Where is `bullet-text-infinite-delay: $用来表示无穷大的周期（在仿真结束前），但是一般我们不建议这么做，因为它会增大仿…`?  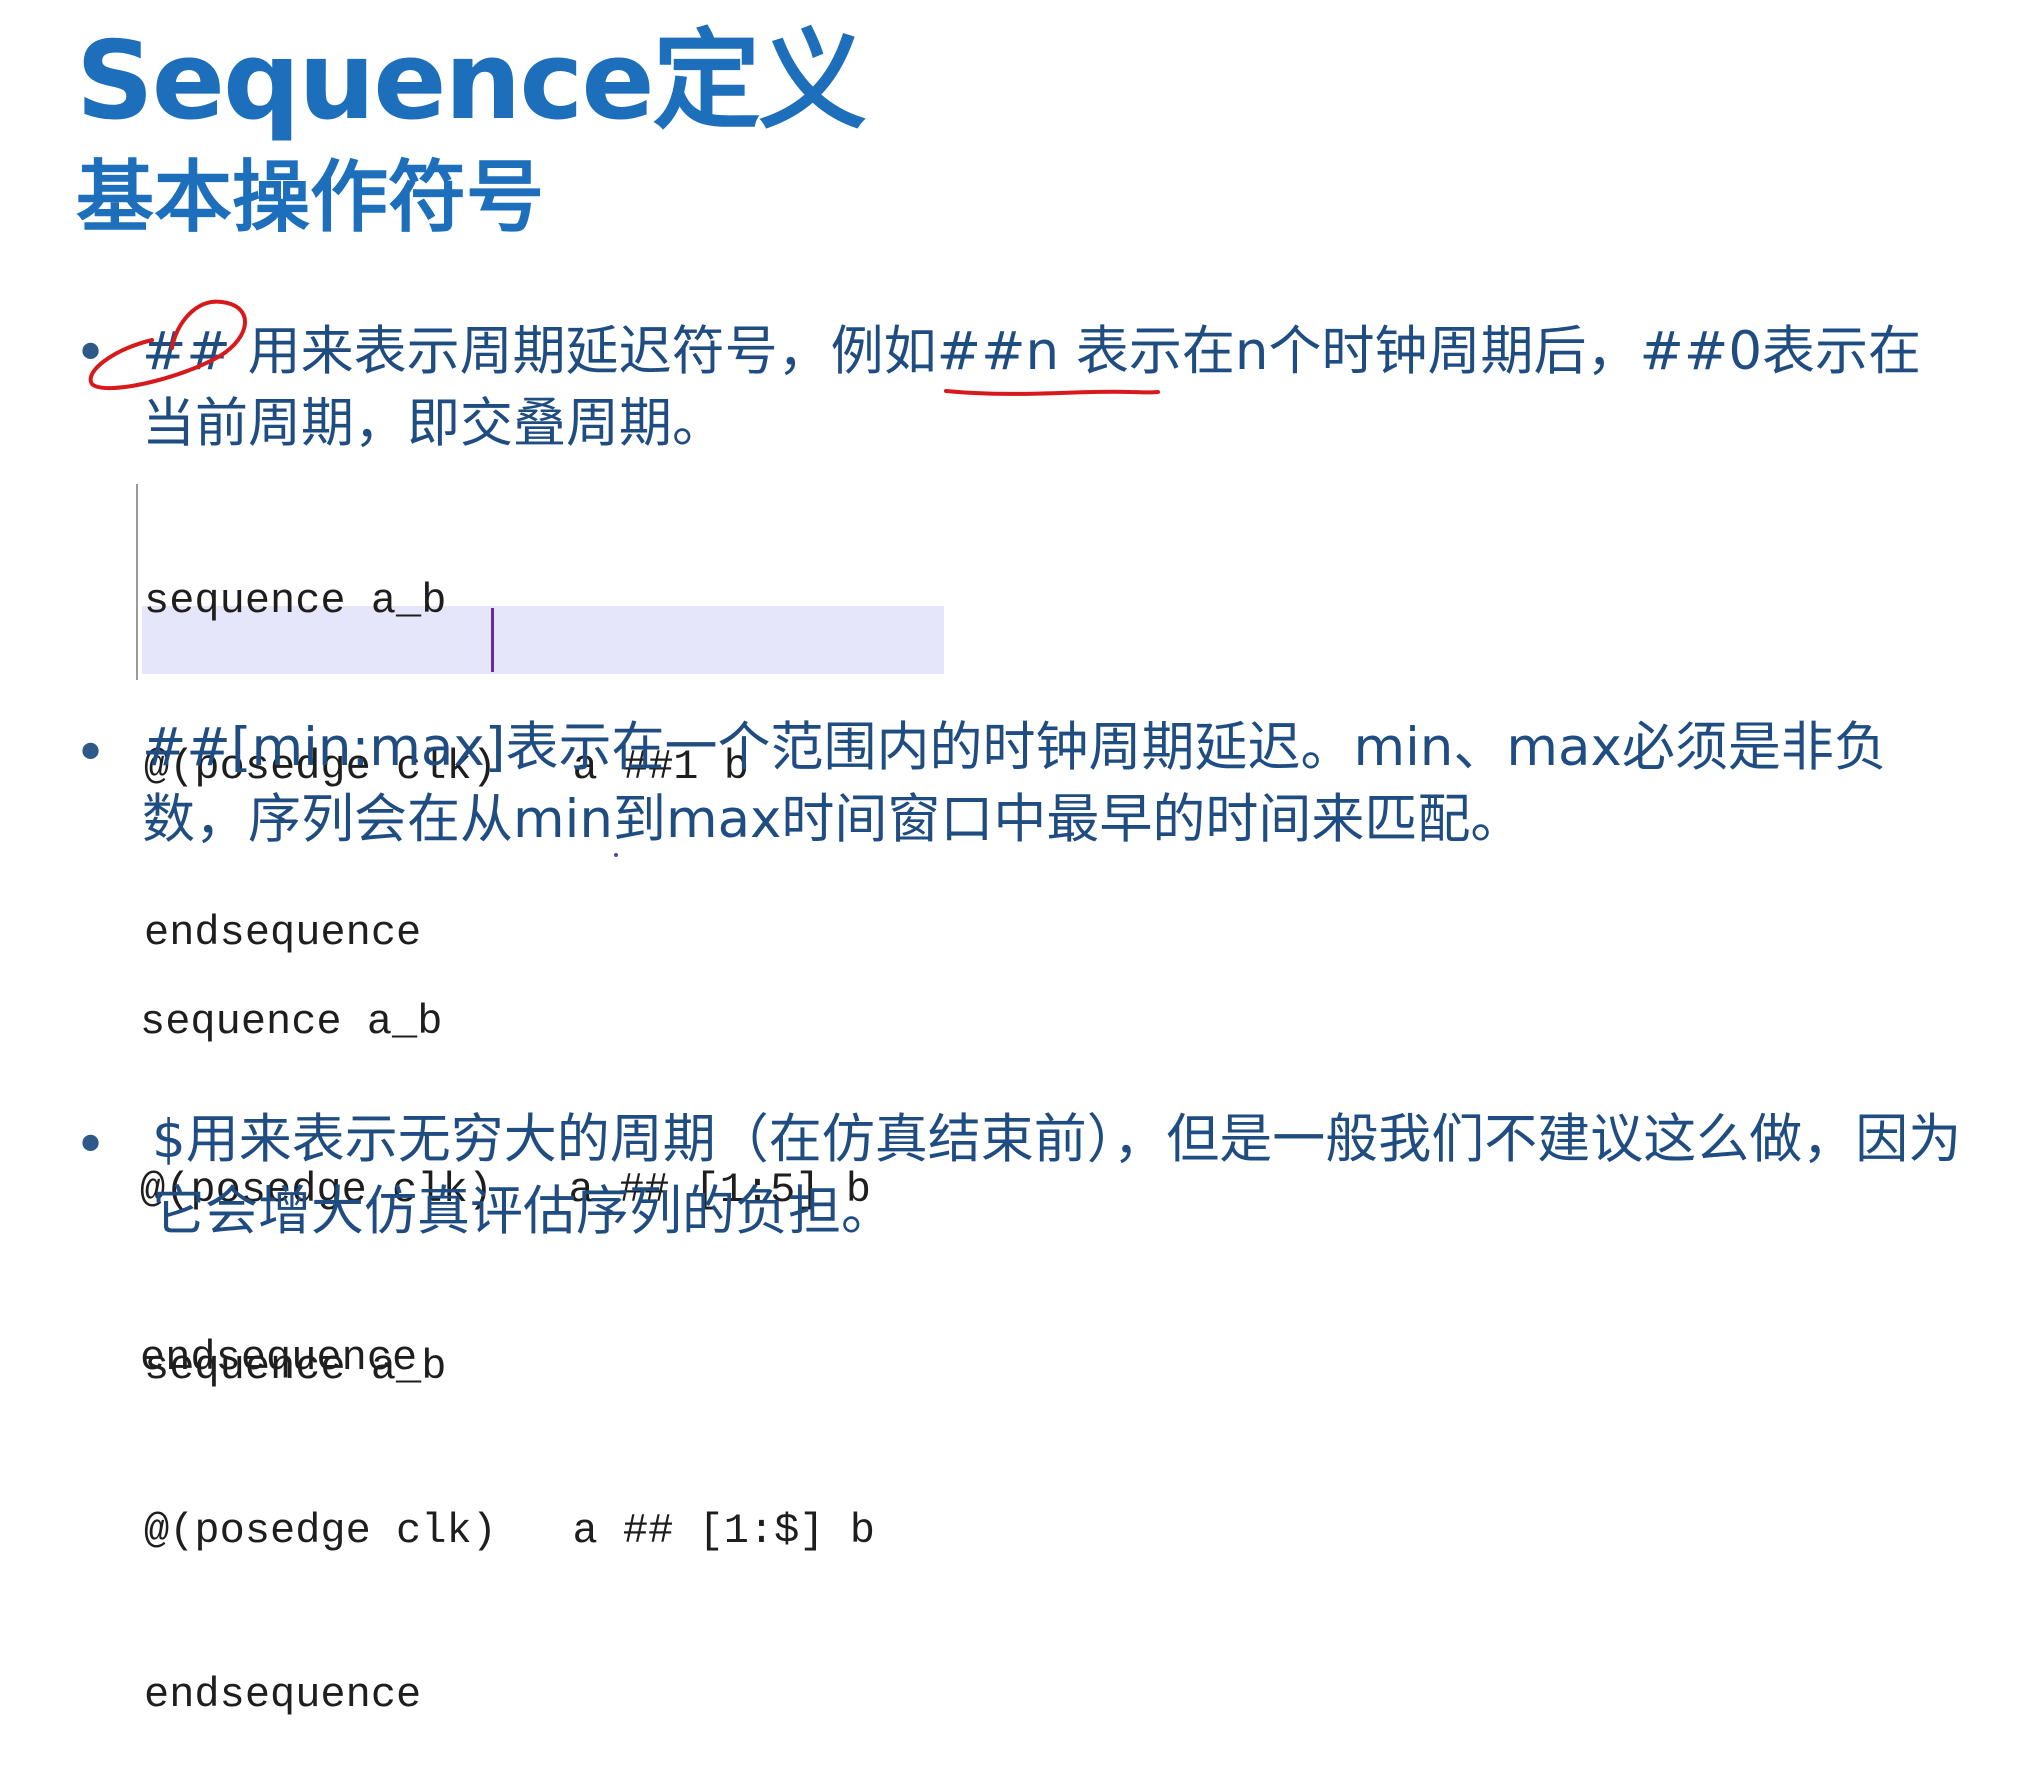 bullet-text-infinite-delay: $用来表示无穷大的周期（在仿真结束前），但是一般我们不建议这么做，因为它会增大仿… is located at coordinates (1057, 1175).